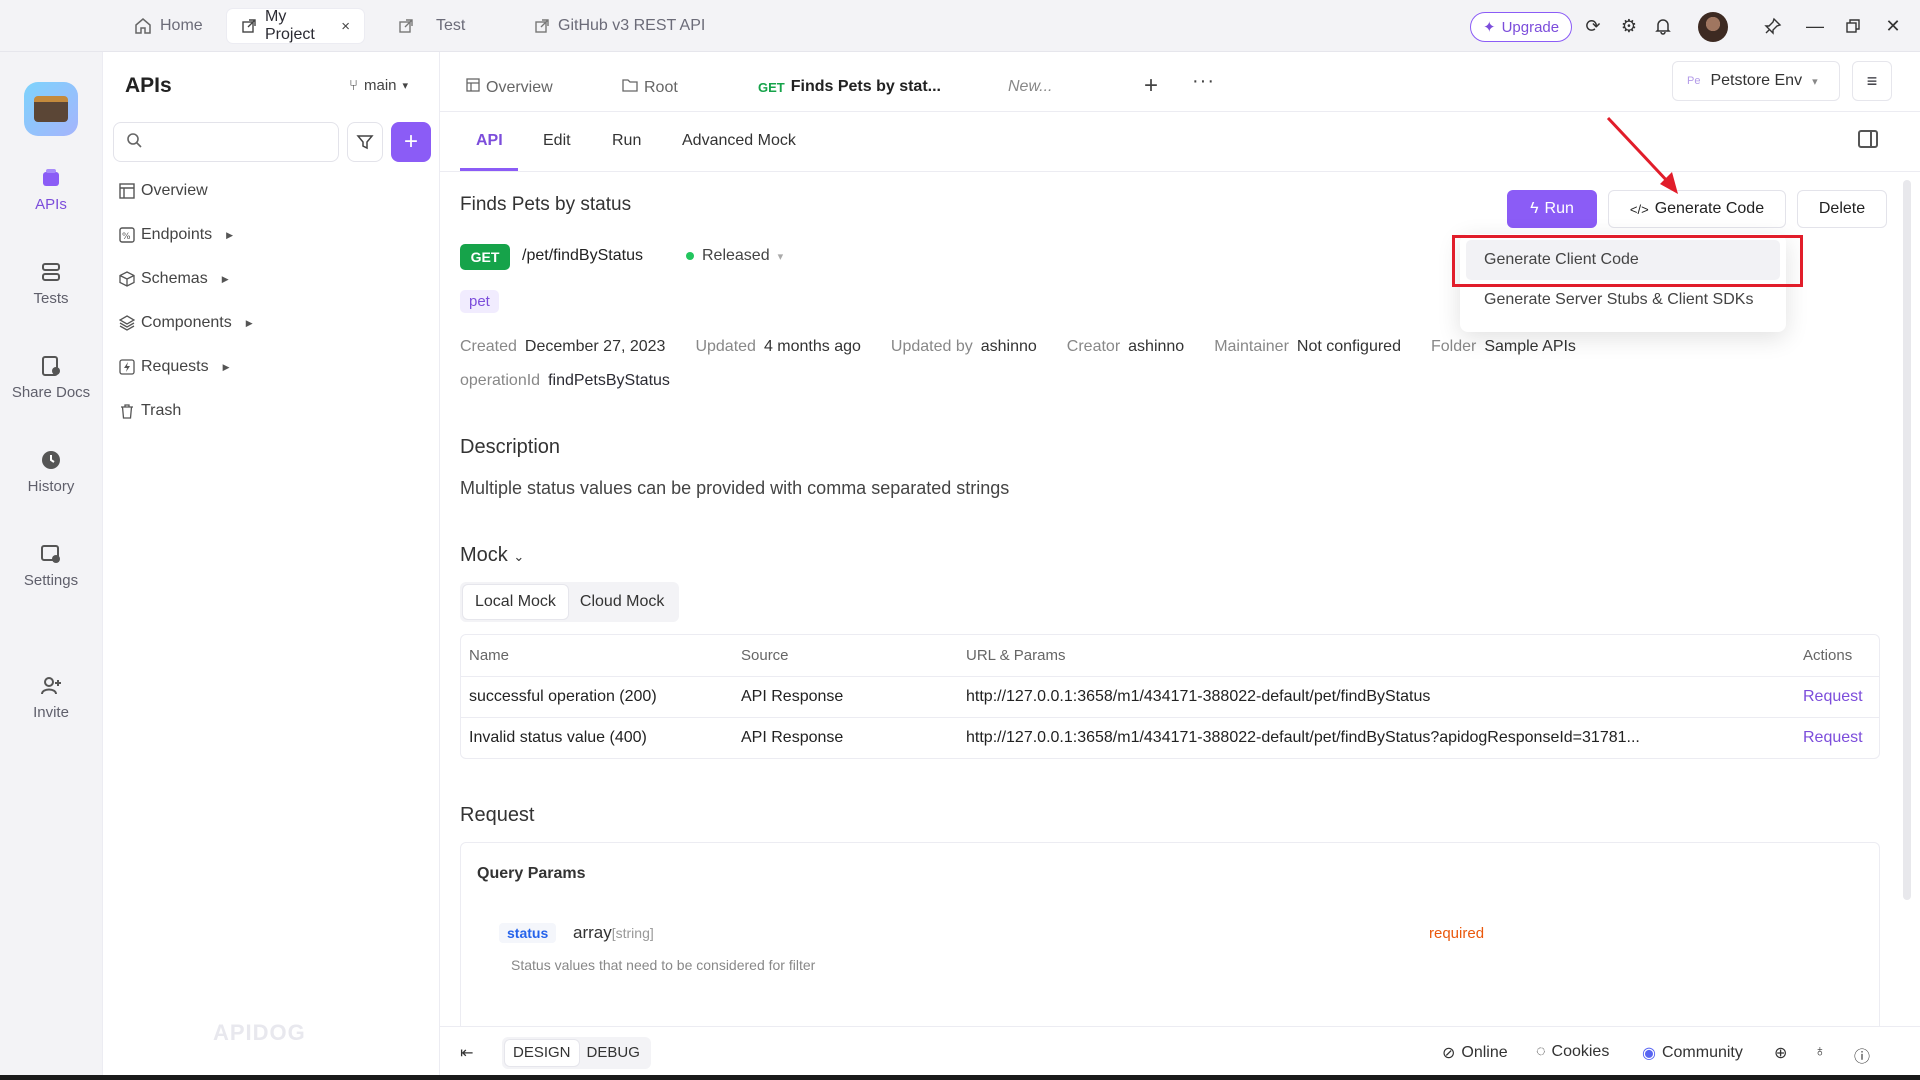 The width and height of the screenshot is (1920, 1080). I want to click on env-prefix: Pe, so click(1694, 81).